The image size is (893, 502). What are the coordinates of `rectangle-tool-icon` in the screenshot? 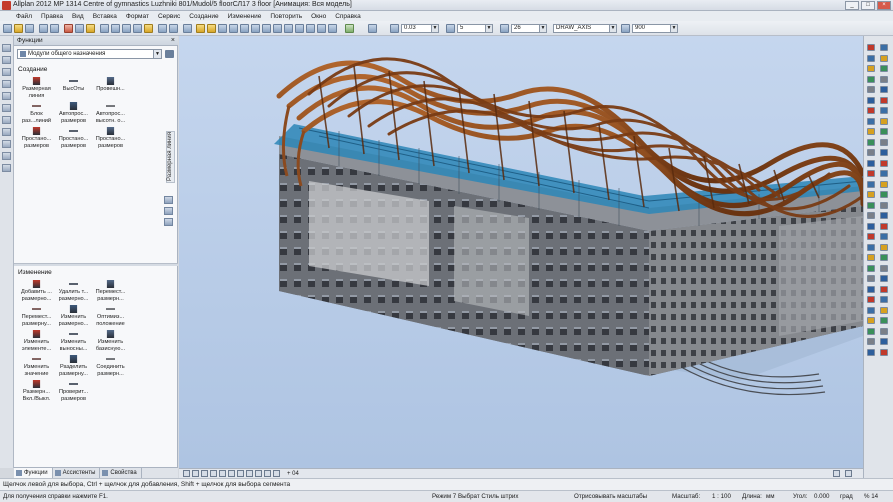 It's located at (6, 132).